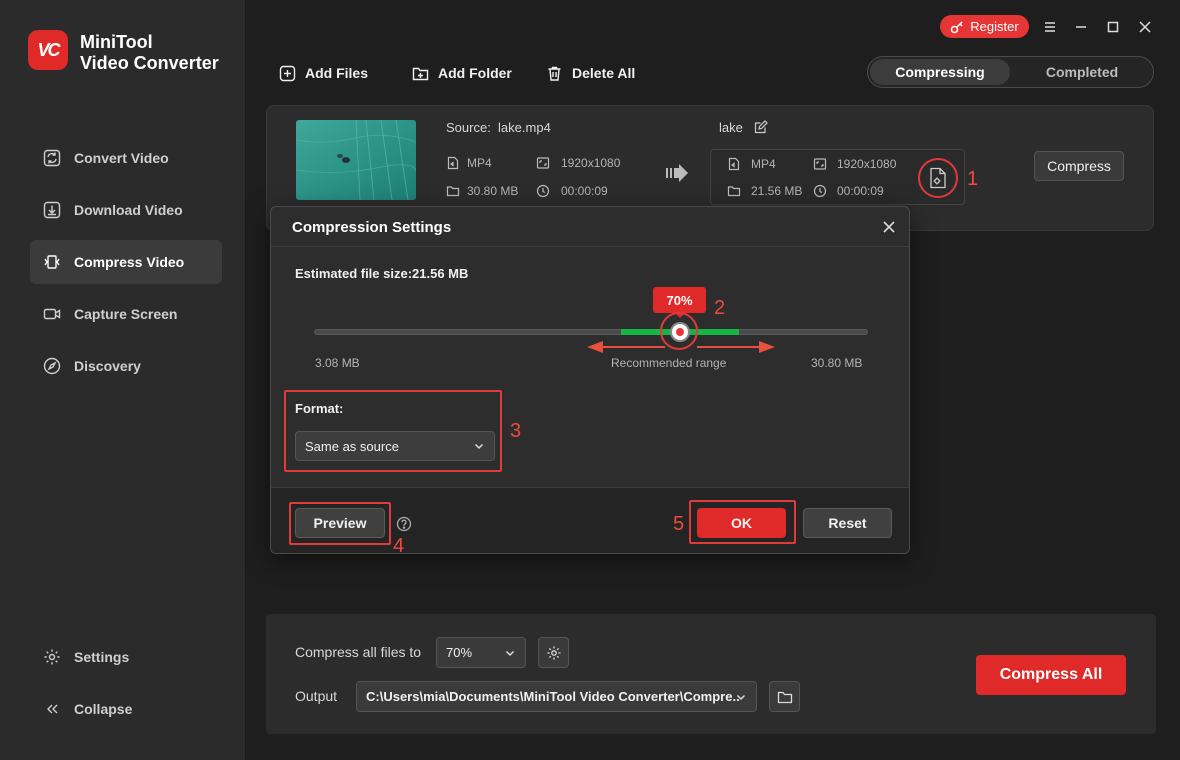 The image size is (1180, 760). What do you see at coordinates (590, 520) in the screenshot?
I see `dialog-footer: Preview 4 5 OK Reset` at bounding box center [590, 520].